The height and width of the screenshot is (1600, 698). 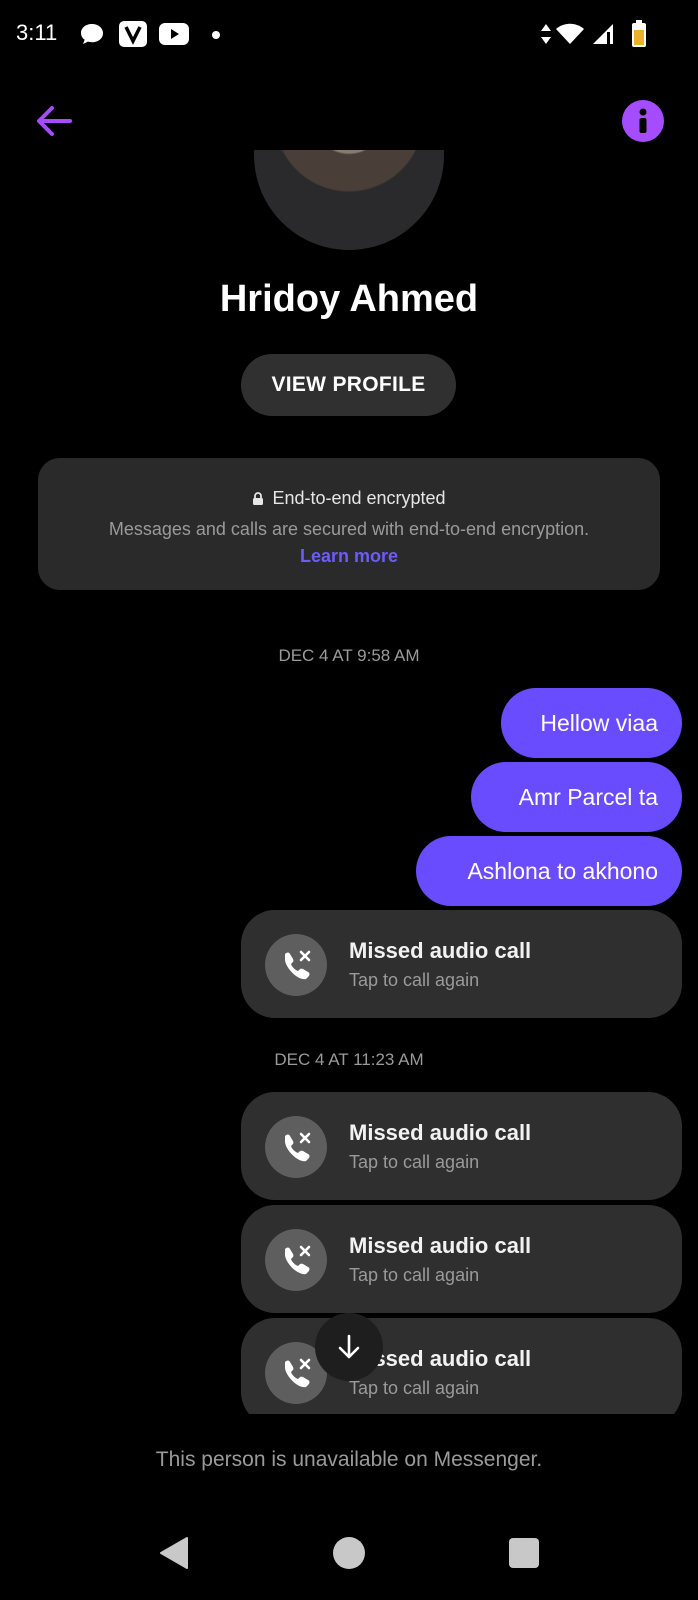 I want to click on arrow-down-icon, so click(x=349, y=1346).